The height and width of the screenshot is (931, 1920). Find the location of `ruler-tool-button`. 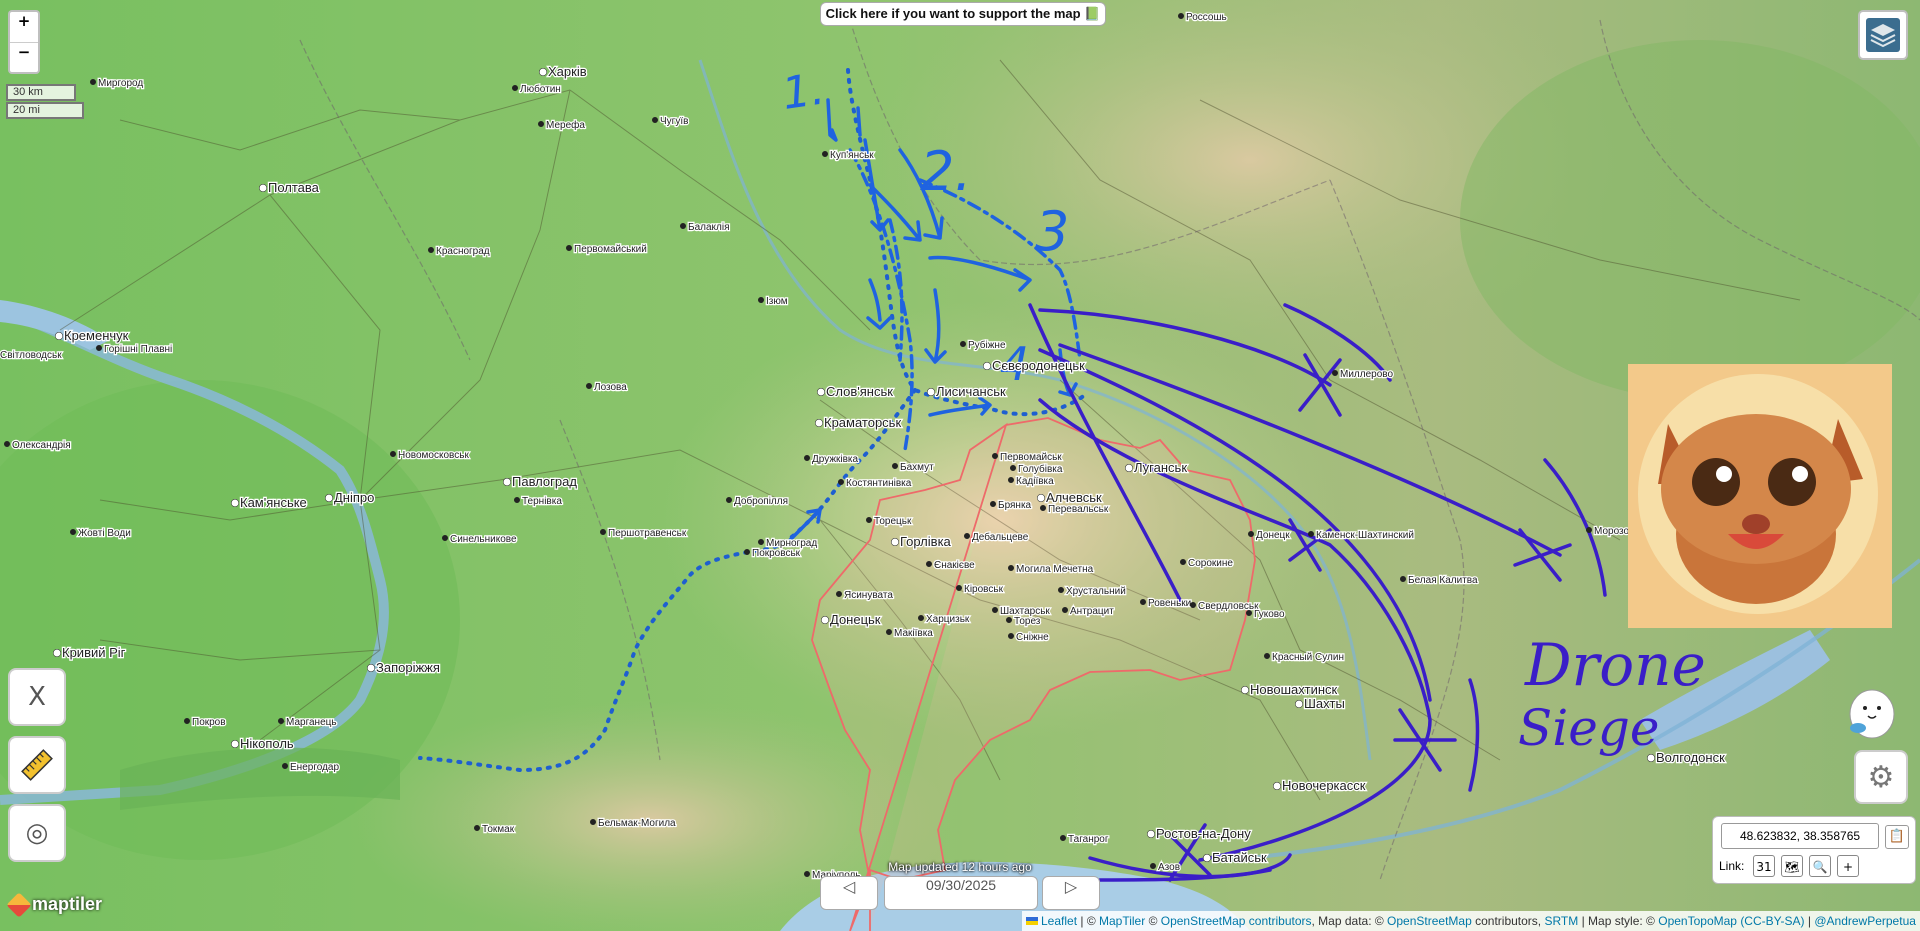

ruler-tool-button is located at coordinates (37, 765).